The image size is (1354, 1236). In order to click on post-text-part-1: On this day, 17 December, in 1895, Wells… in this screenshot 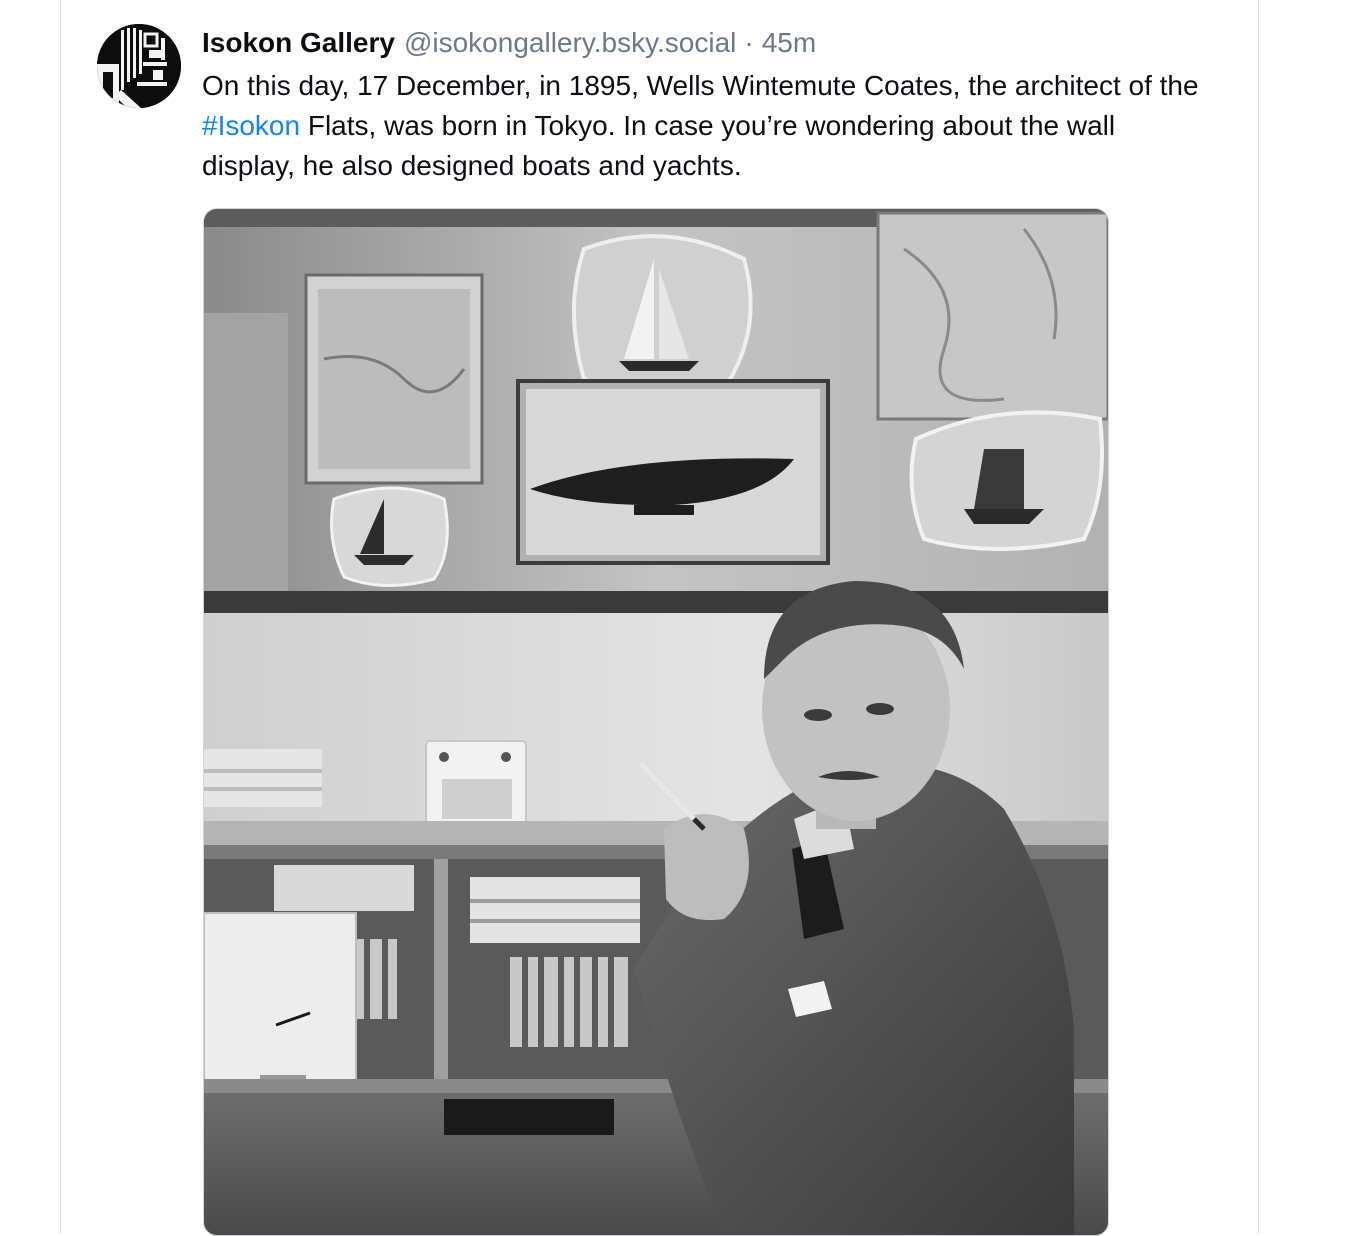, I will do `click(700, 85)`.